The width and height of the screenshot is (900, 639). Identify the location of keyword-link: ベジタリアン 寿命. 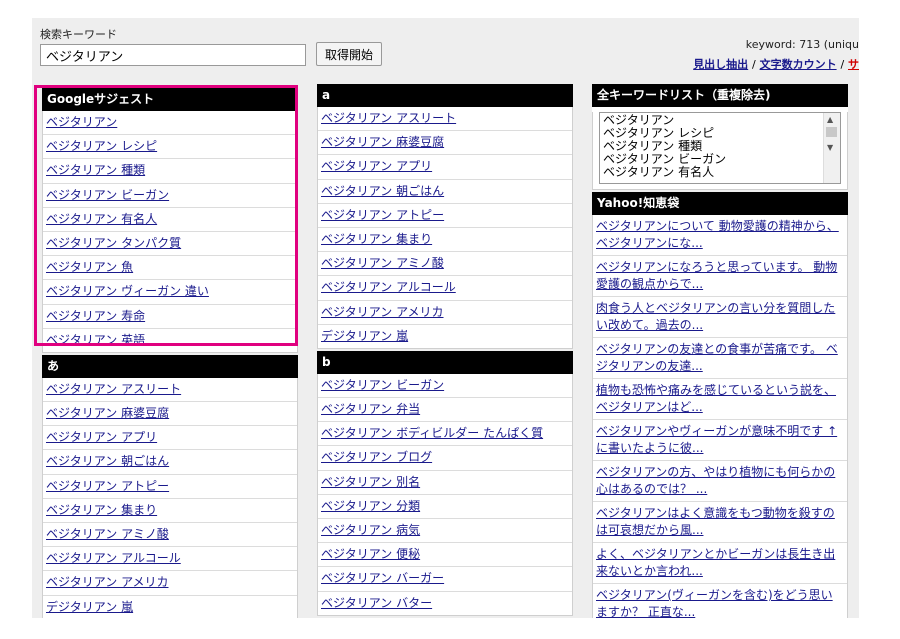
(95, 316).